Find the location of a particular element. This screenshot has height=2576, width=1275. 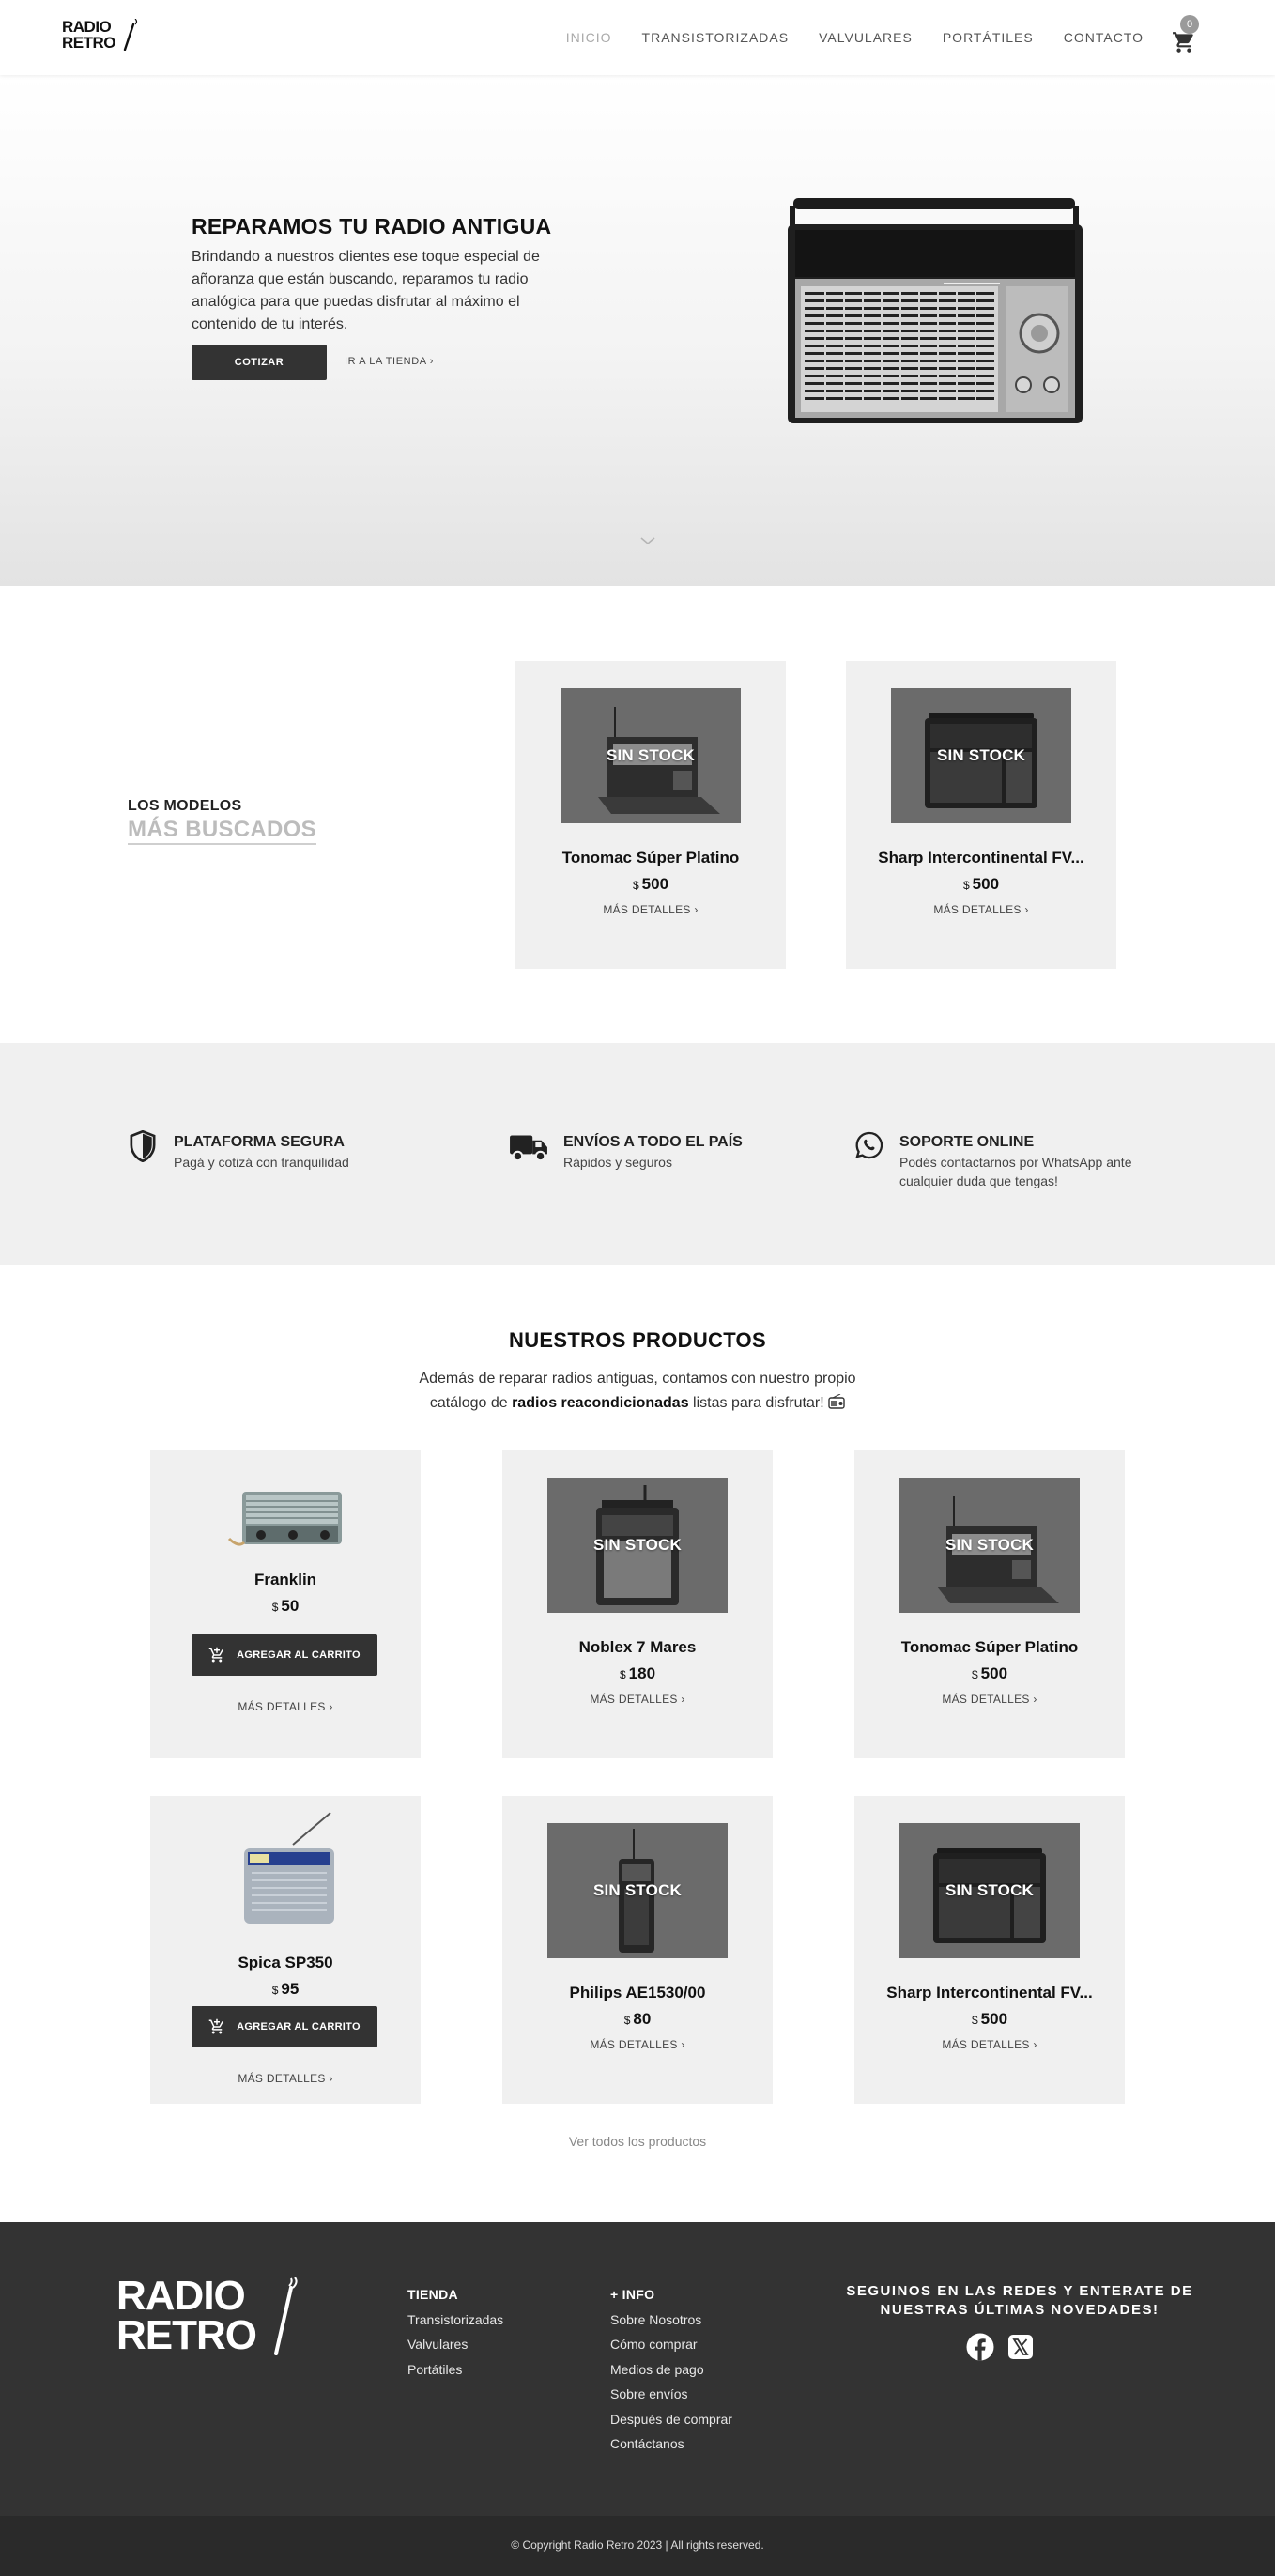

go-to-shop-label: IR A LA TIENDA is located at coordinates (386, 361).